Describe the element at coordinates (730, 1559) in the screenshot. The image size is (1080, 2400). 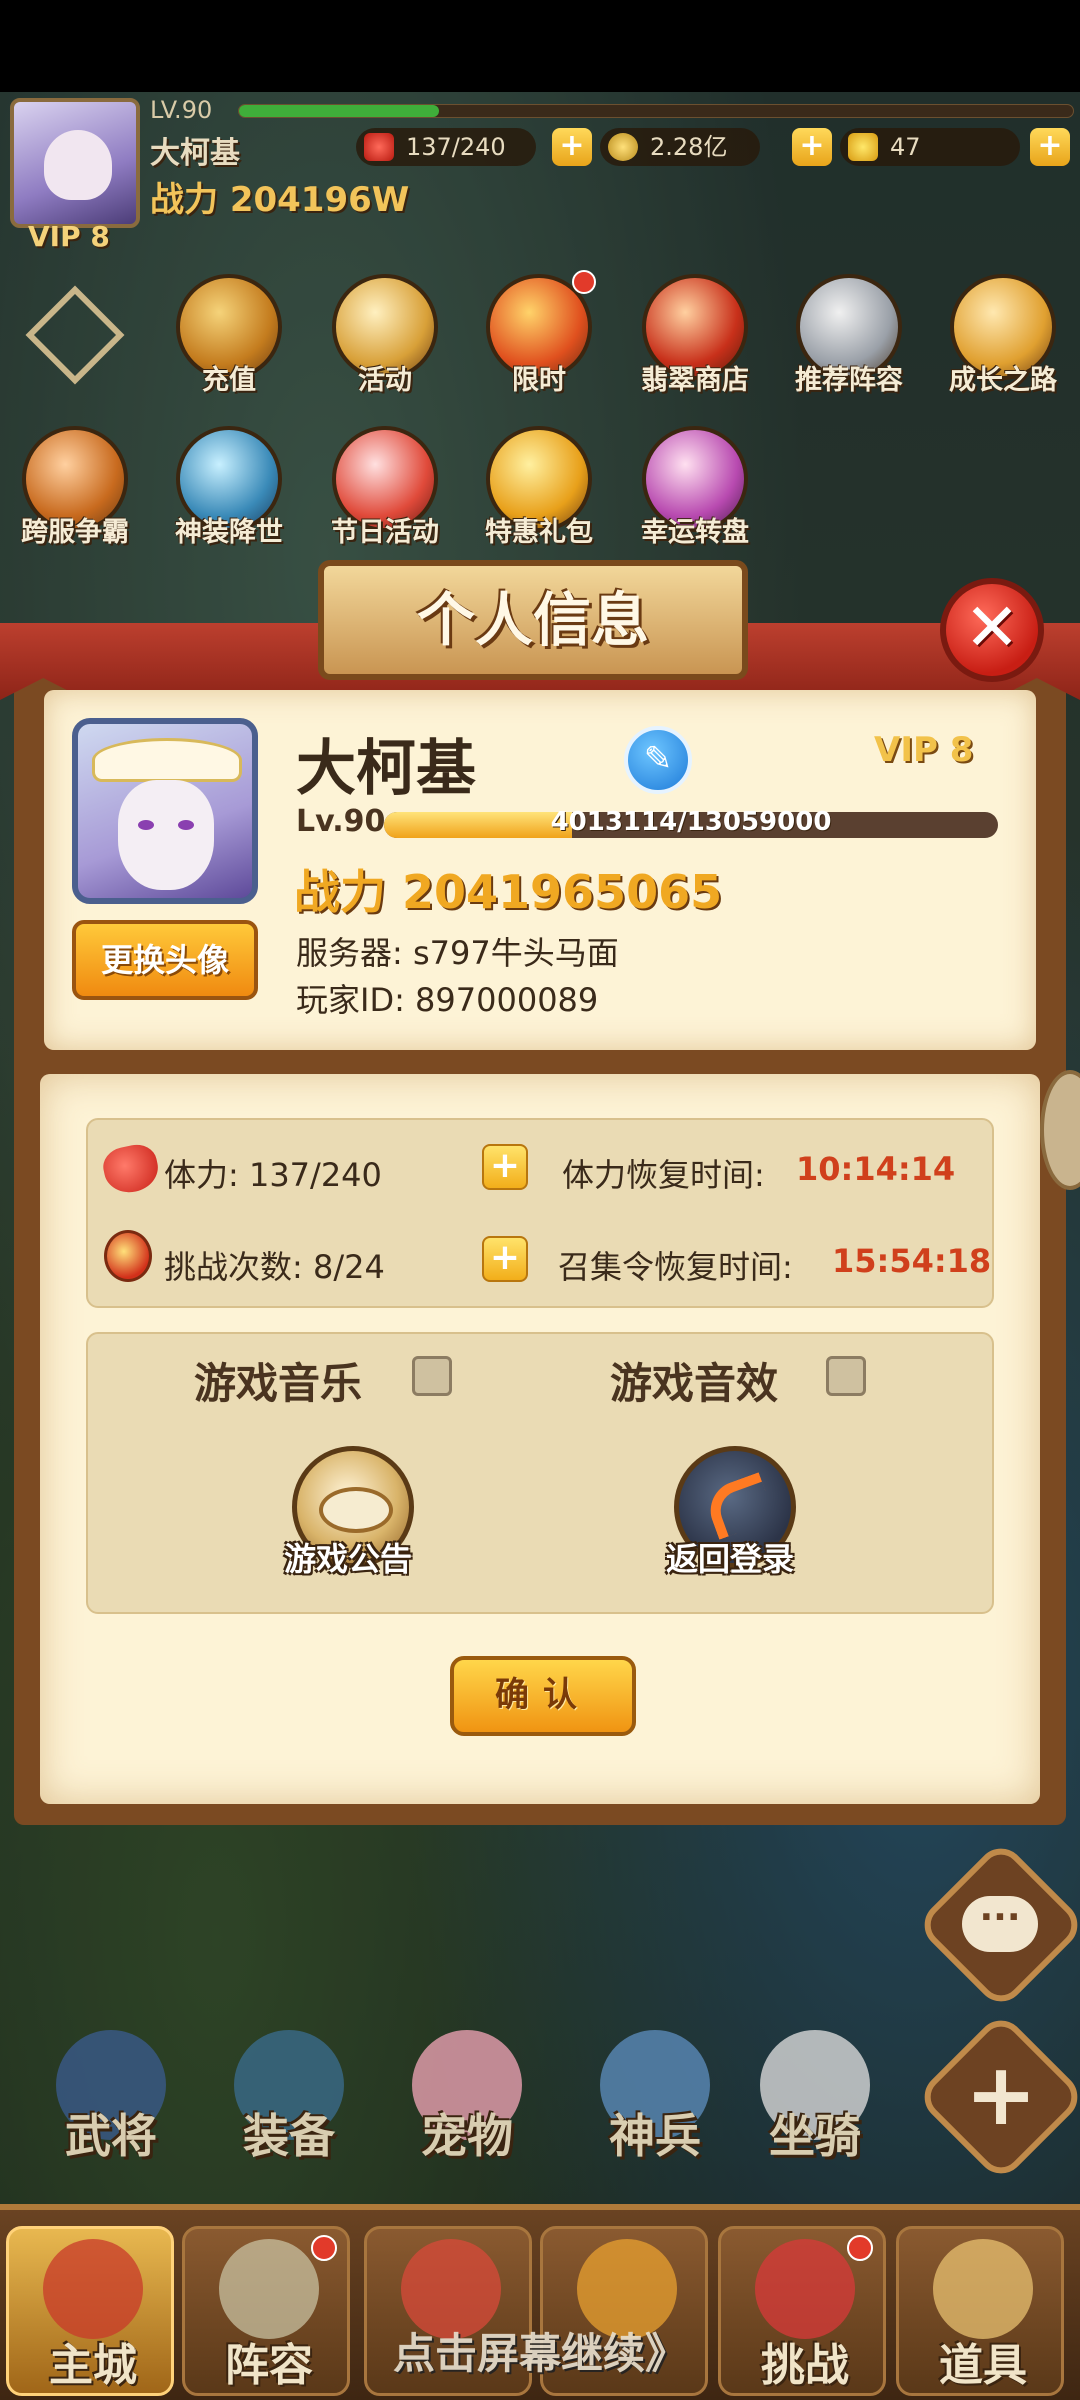
I see `back-login-label: 返回登录` at that location.